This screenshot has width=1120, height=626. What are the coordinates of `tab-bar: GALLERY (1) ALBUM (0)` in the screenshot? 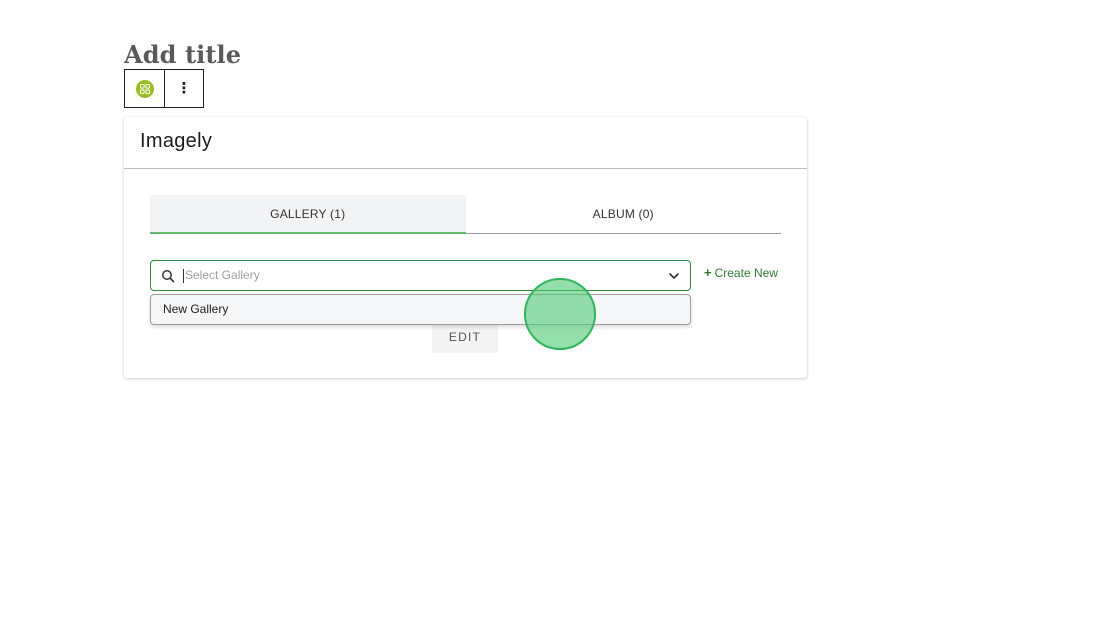 It's located at (465, 214).